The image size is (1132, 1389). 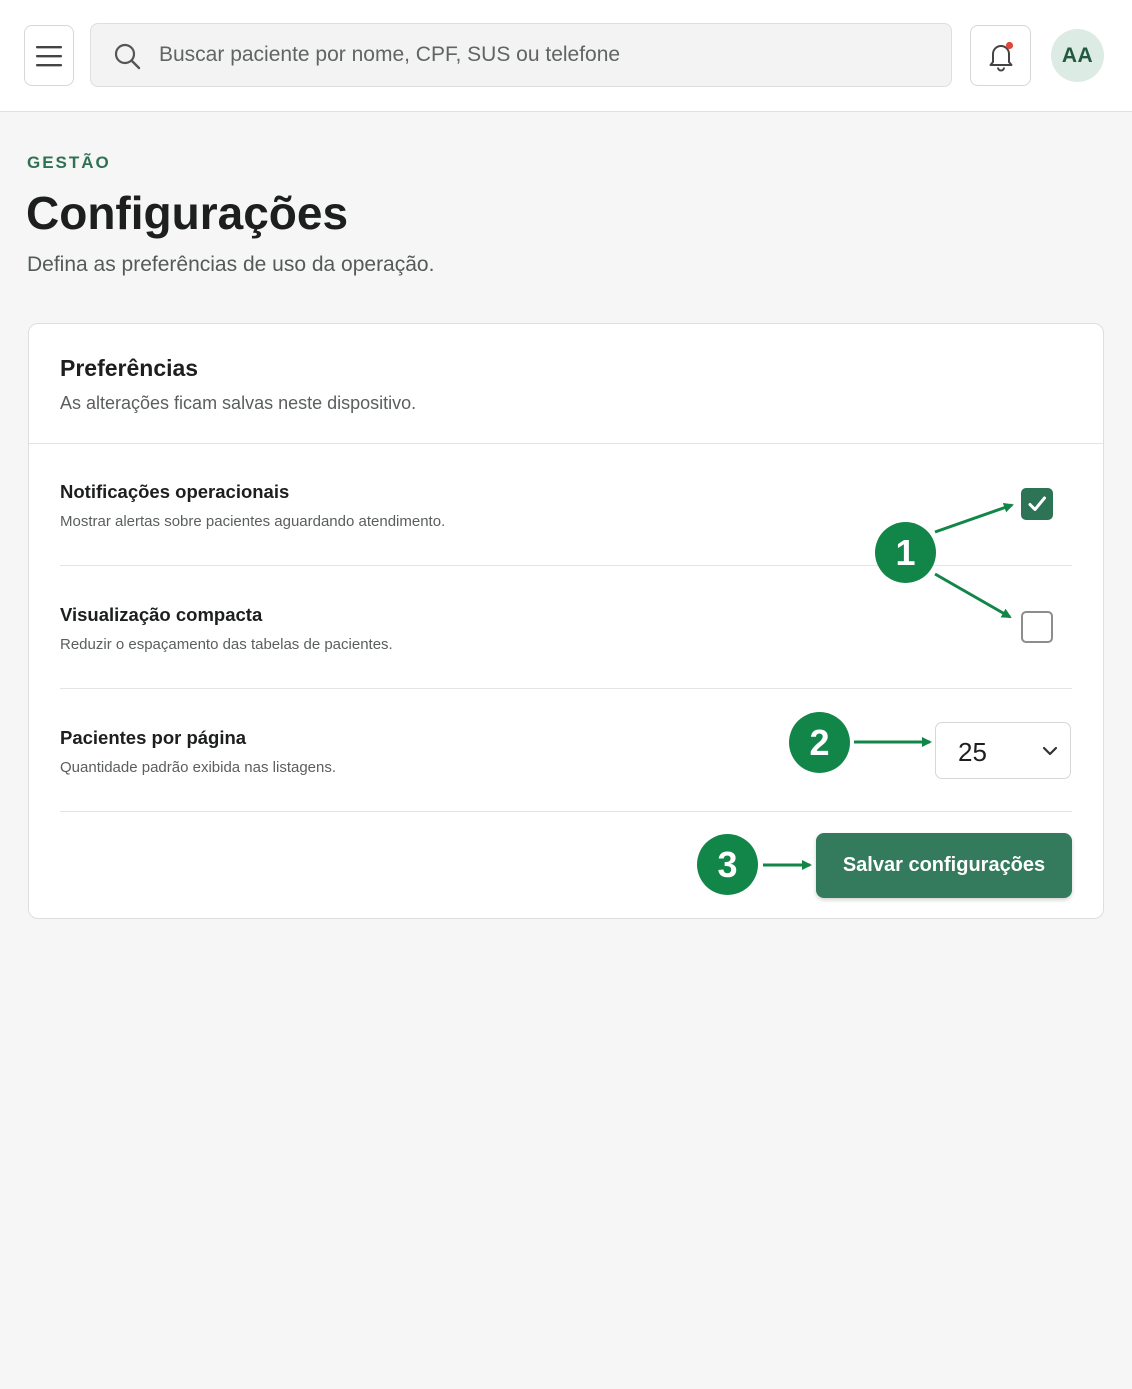 I want to click on save-settings-button: Salvar configurações, so click(x=944, y=865).